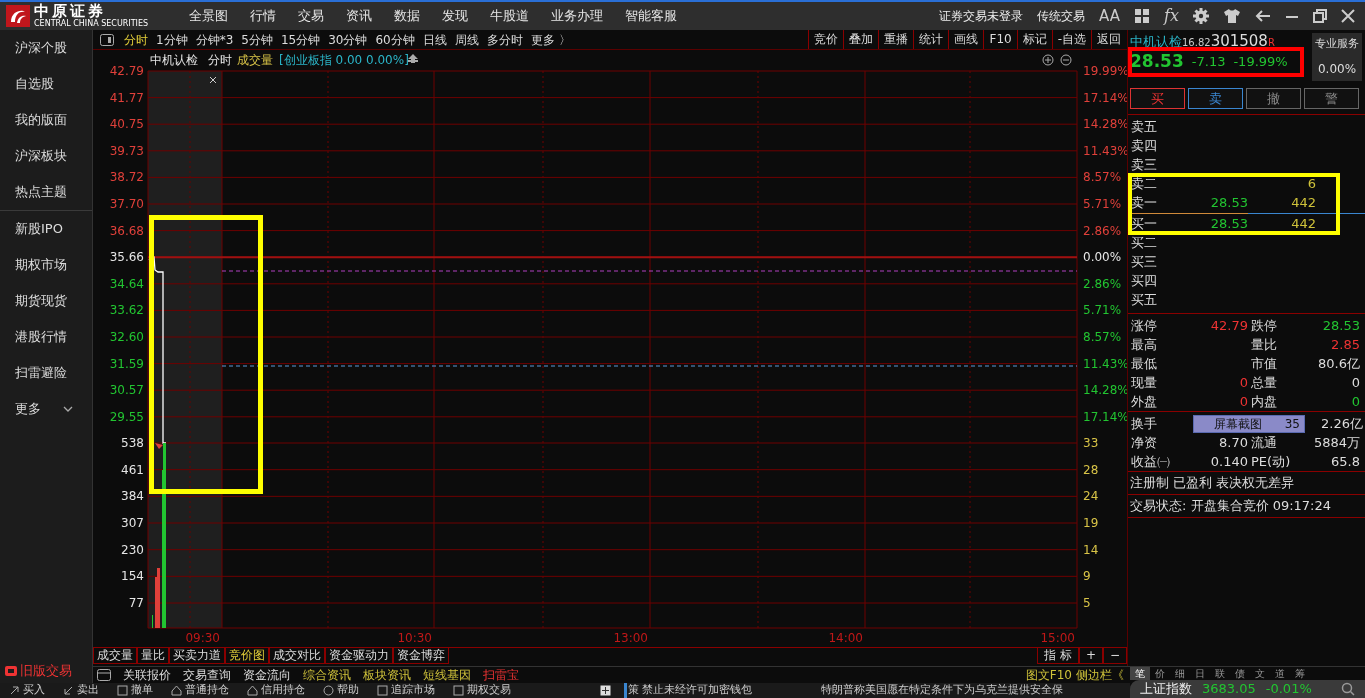 Image resolution: width=1365 pixels, height=698 pixels. I want to click on info-link: 板块资讯, so click(387, 675).